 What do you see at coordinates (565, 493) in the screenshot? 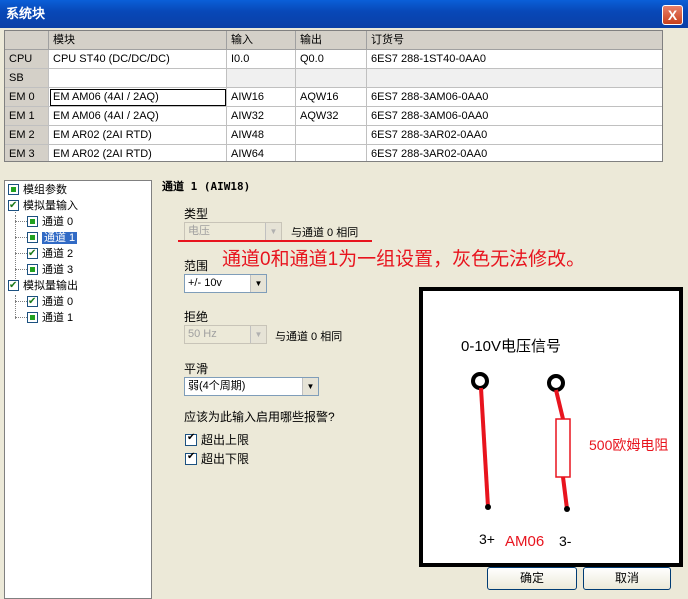
I see `wire-minus-lower` at bounding box center [565, 493].